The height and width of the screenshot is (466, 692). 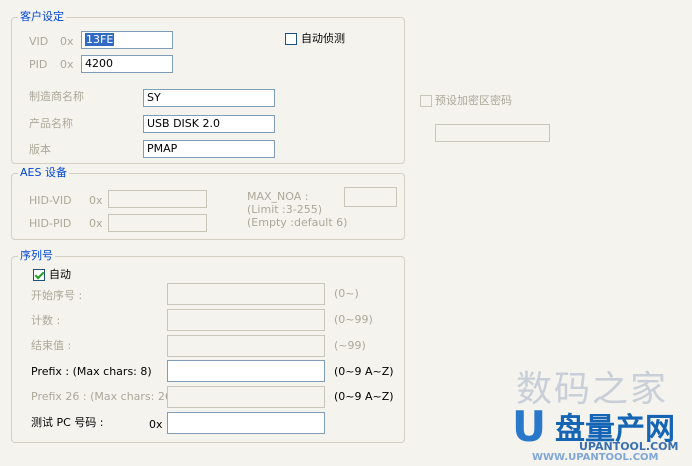 I want to click on prefix26-input, so click(x=246, y=397).